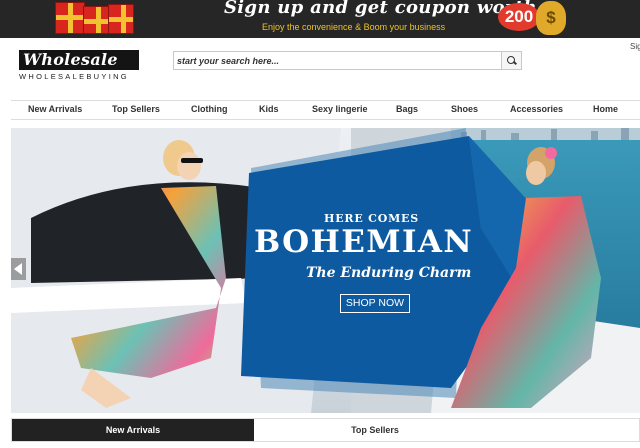 Image resolution: width=640 pixels, height=448 pixels. I want to click on shop-now-button: SHOP NOW, so click(375, 303).